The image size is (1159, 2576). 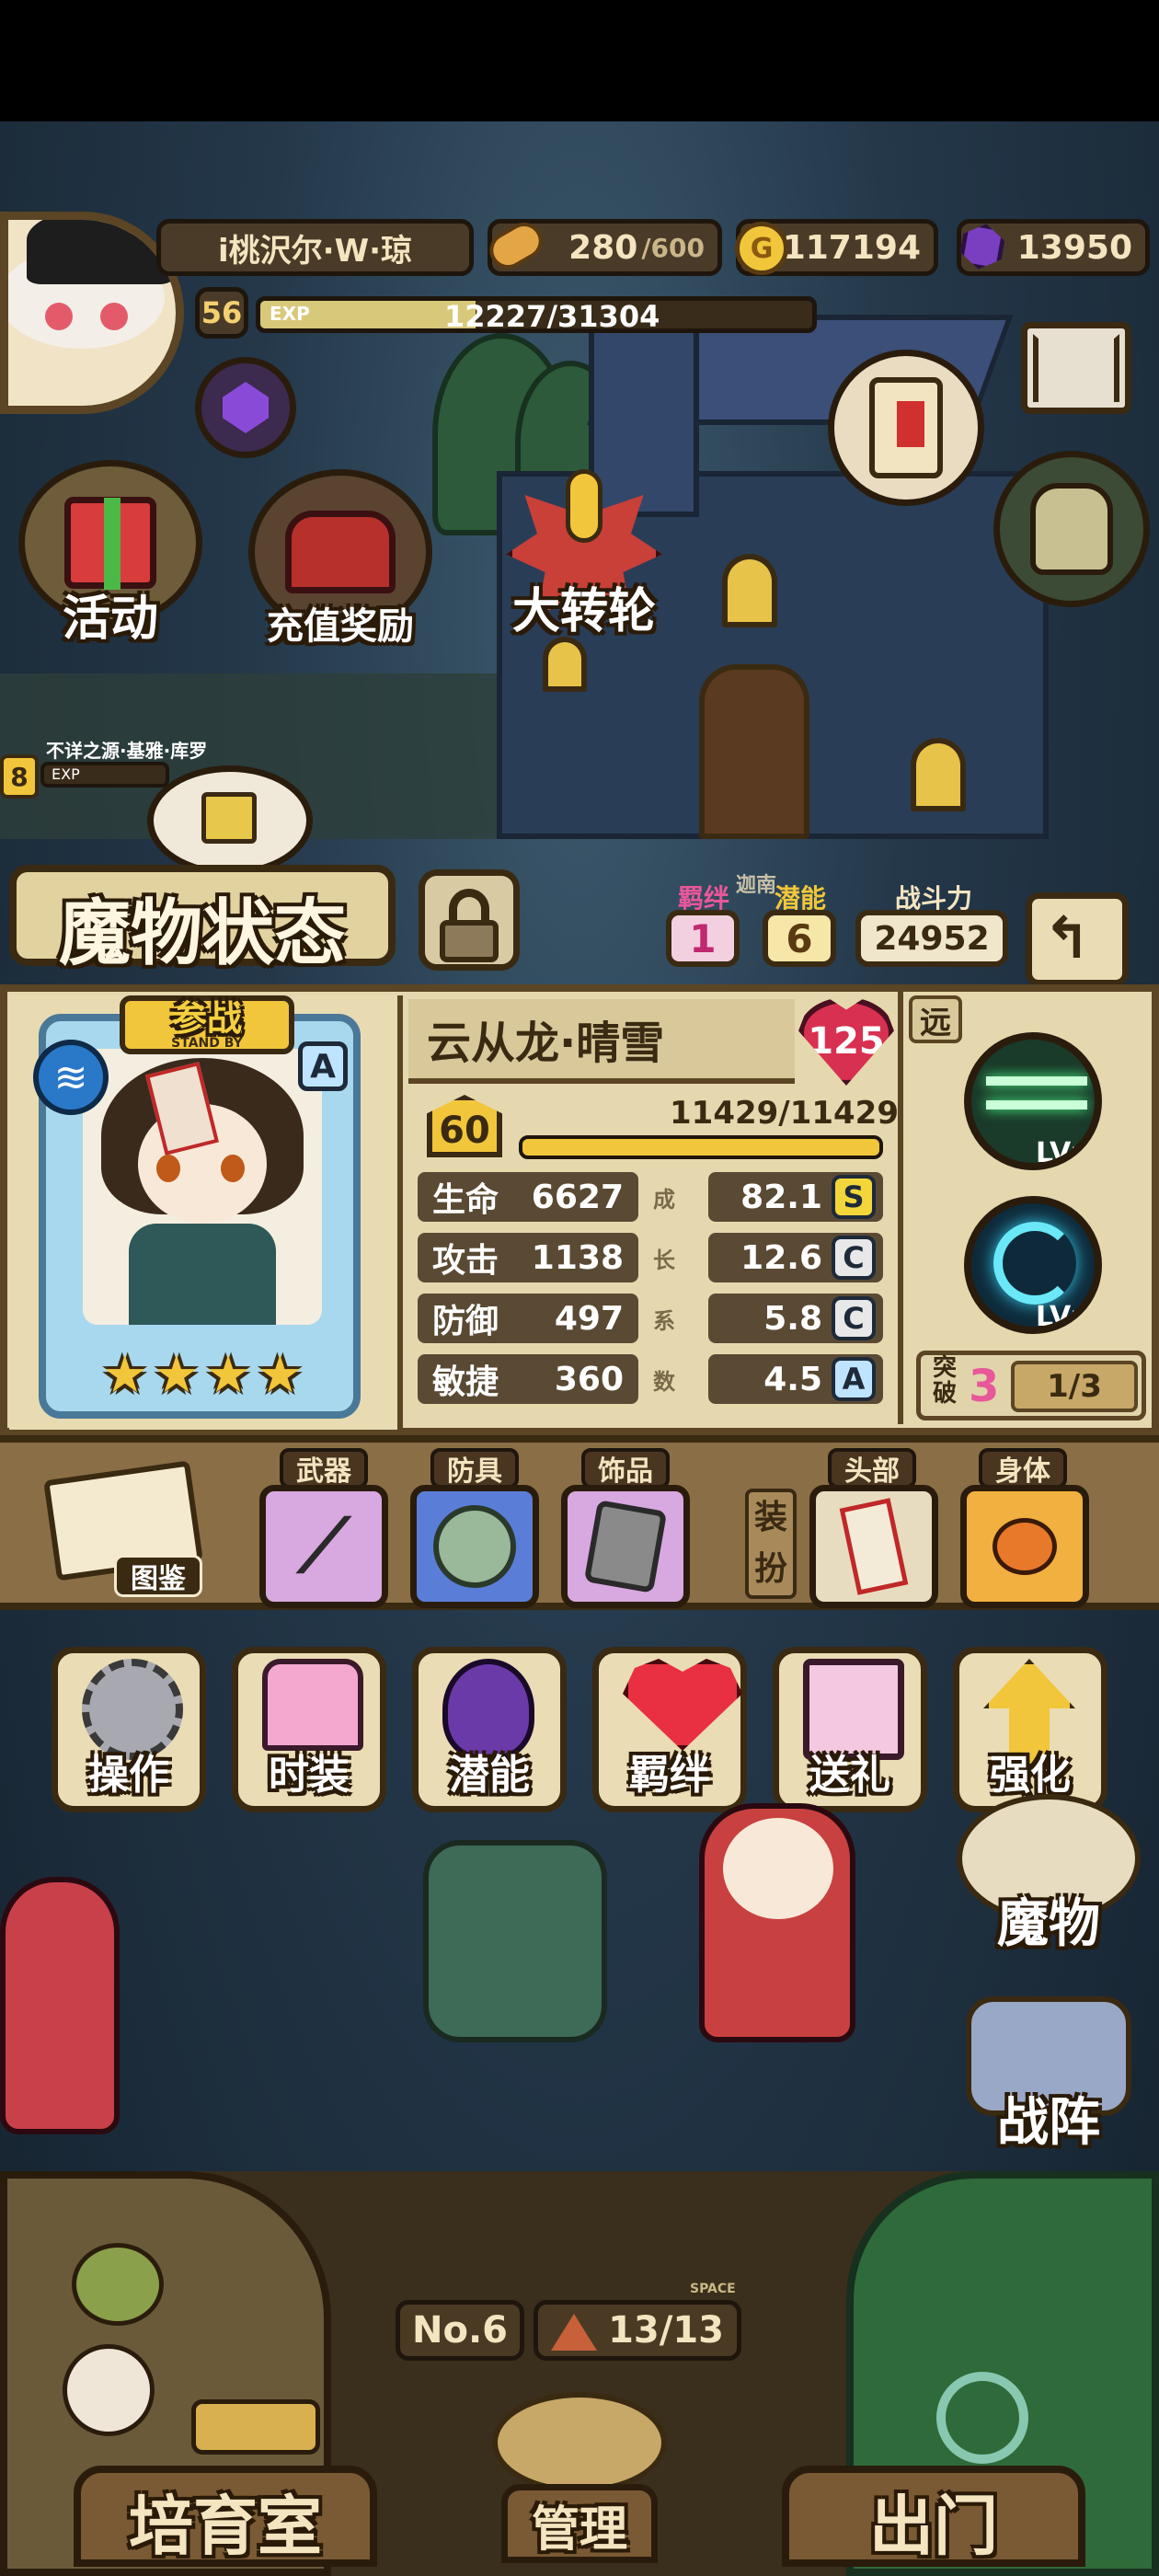 What do you see at coordinates (1071, 529) in the screenshot?
I see `backpack-button` at bounding box center [1071, 529].